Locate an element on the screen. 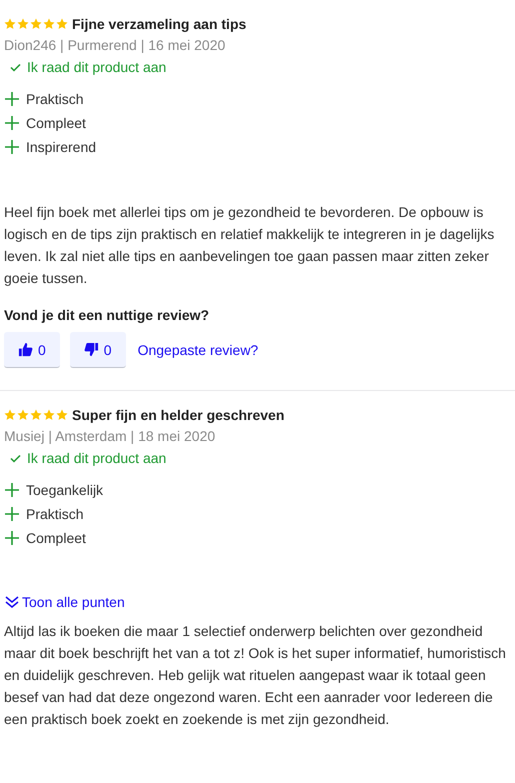 Image resolution: width=515 pixels, height=783 pixels. thumbs-up-button: 0 is located at coordinates (32, 350).